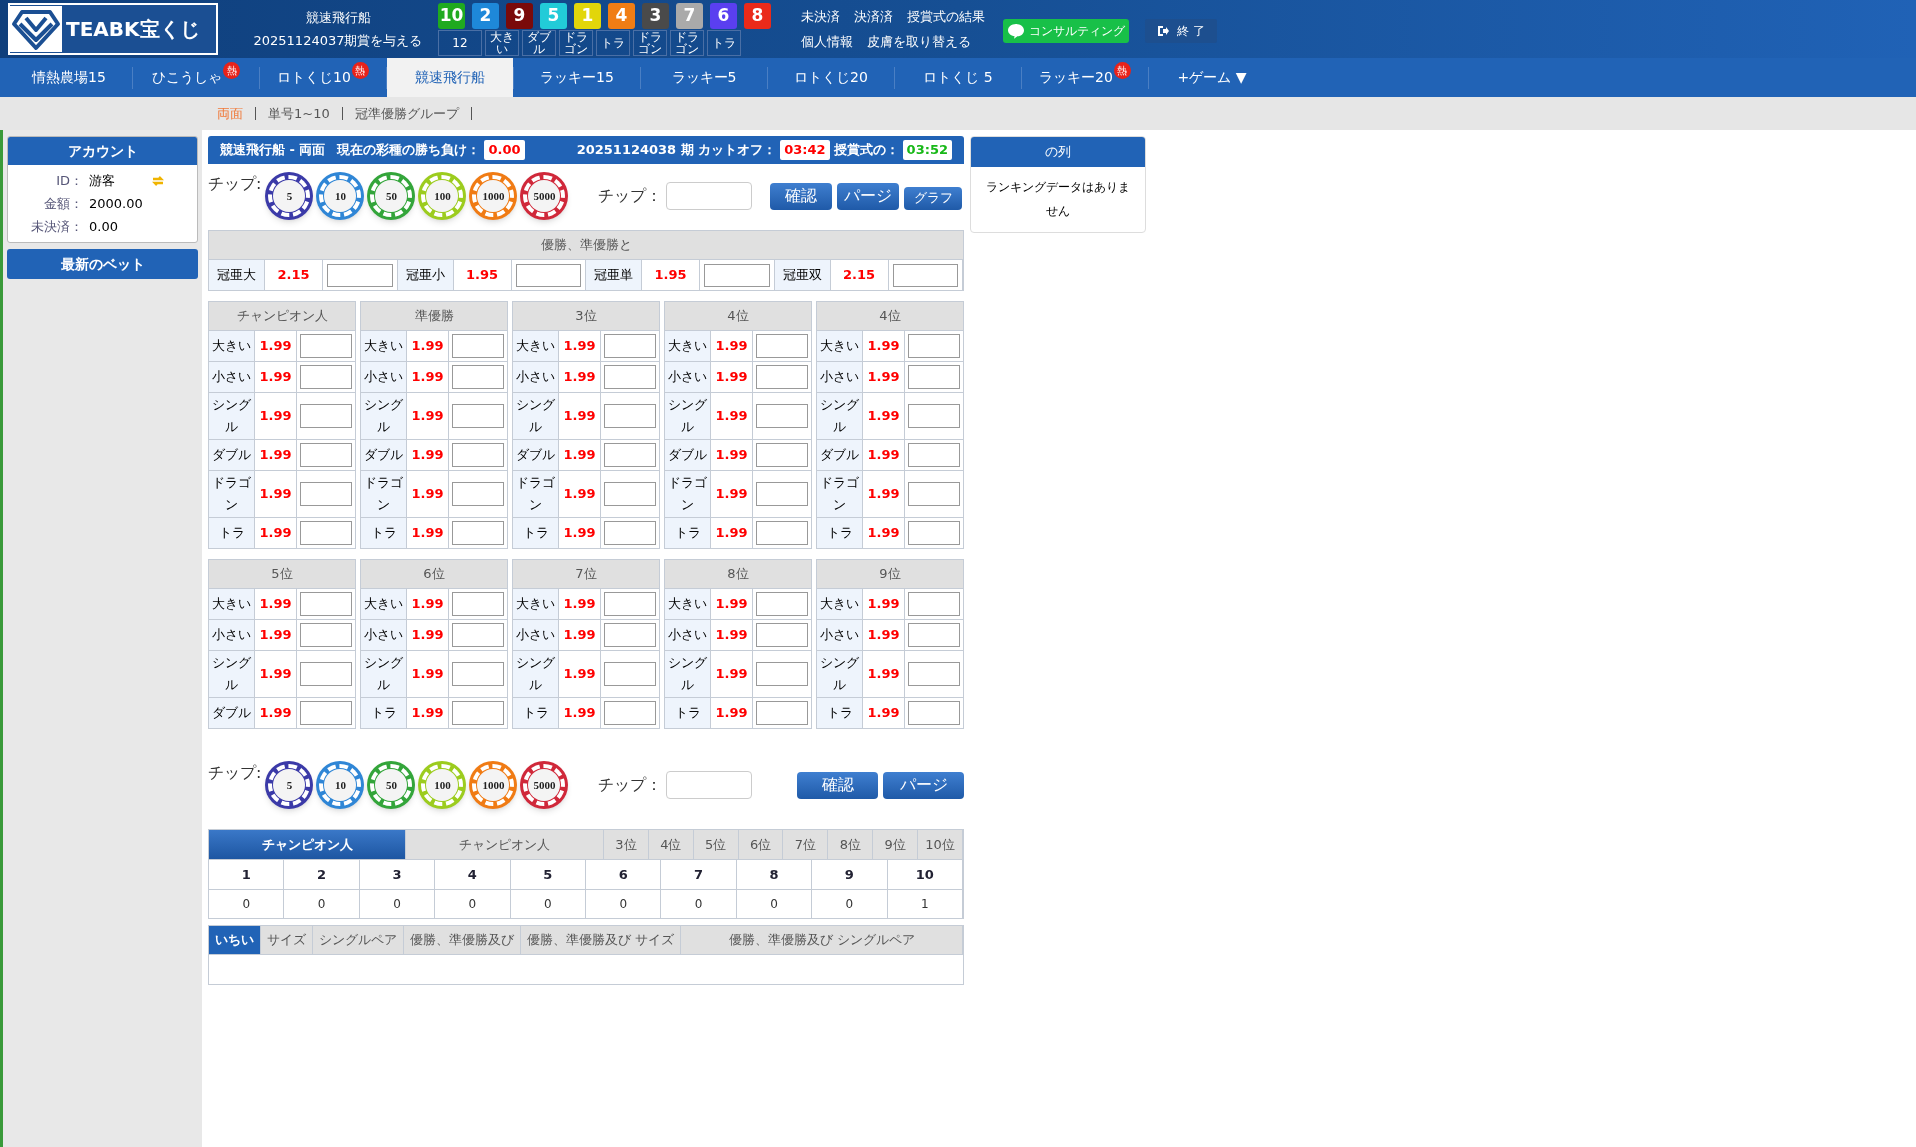 The image size is (1916, 1147). I want to click on stats-tab: 8位, so click(851, 844).